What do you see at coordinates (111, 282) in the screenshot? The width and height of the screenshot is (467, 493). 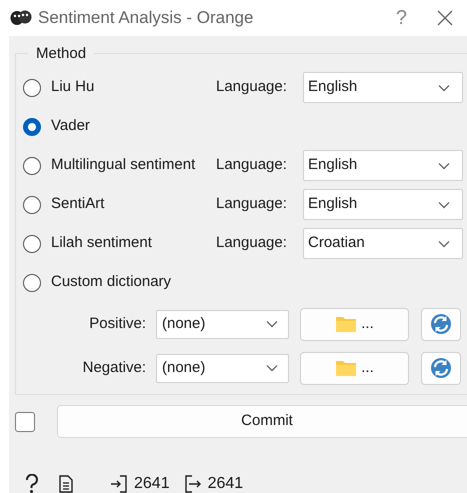 I see `method-label: Custom dictionary` at bounding box center [111, 282].